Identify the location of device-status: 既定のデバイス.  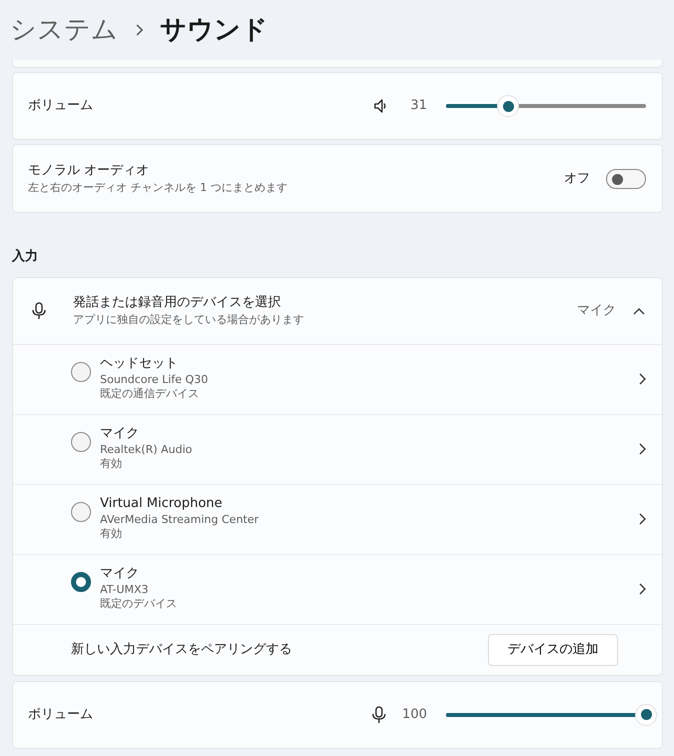
(139, 604).